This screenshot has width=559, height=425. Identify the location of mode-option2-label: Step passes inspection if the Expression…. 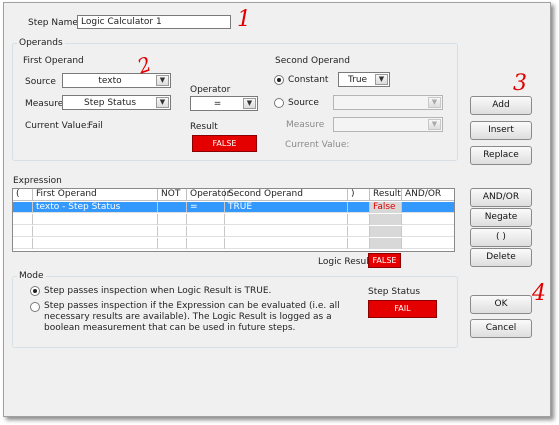
(192, 317).